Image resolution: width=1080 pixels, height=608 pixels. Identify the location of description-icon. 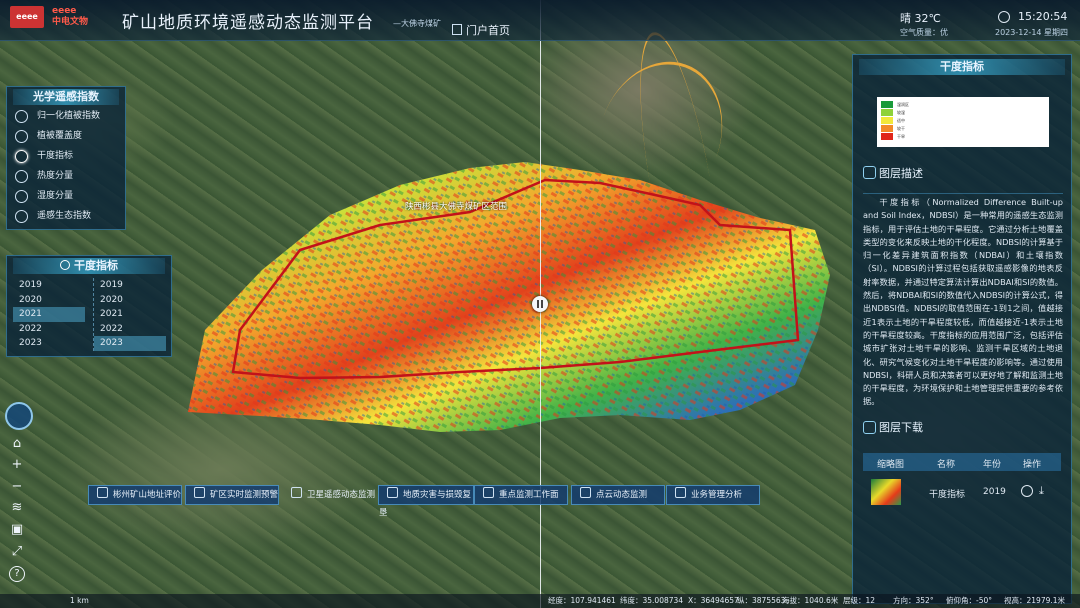
(869, 172).